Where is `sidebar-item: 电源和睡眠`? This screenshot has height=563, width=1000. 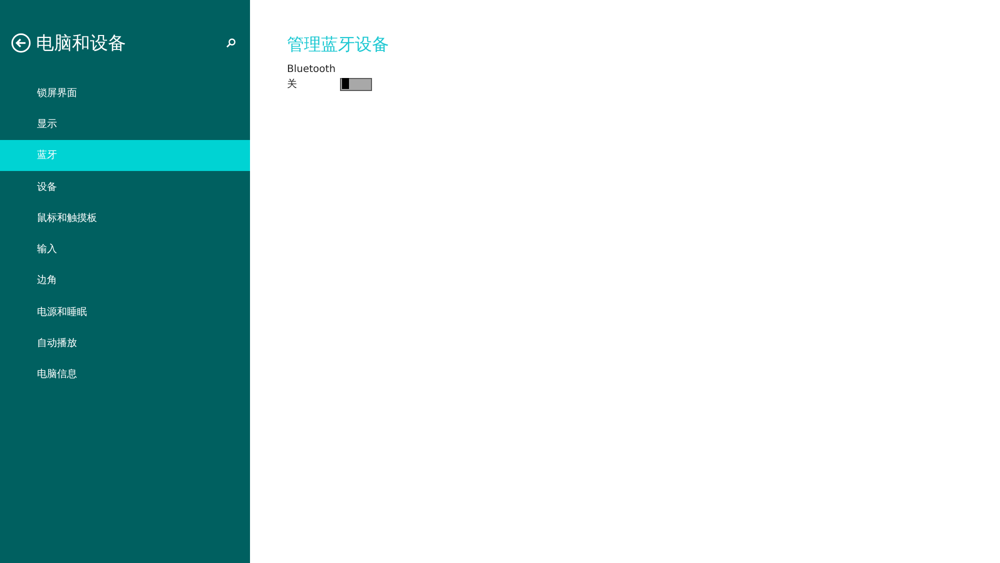 sidebar-item: 电源和睡眠 is located at coordinates (125, 312).